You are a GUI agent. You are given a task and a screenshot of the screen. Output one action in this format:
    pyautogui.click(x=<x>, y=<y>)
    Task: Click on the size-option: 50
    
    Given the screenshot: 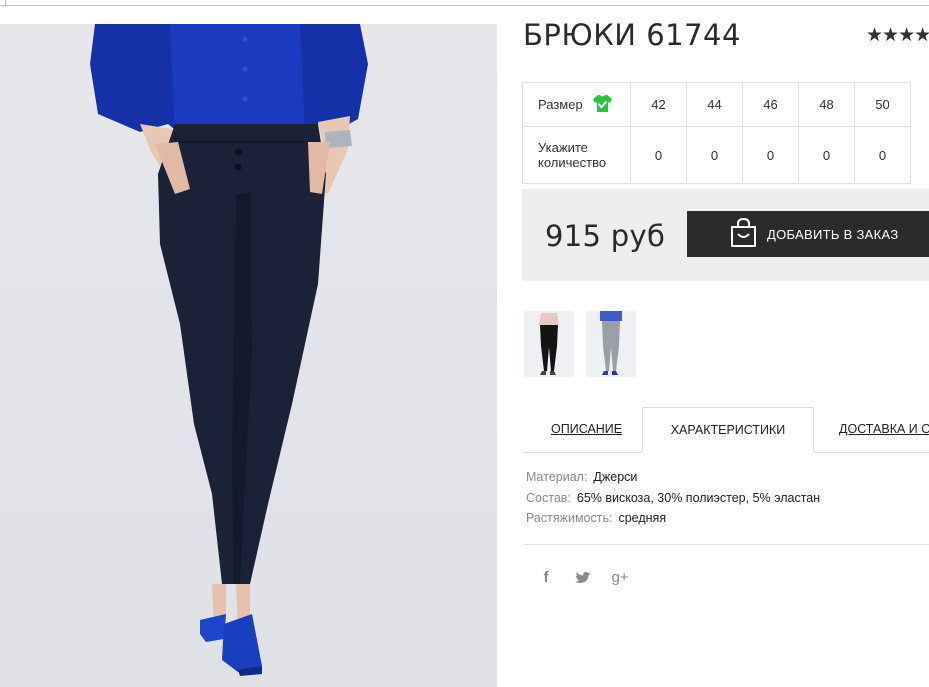 What is the action you would take?
    pyautogui.click(x=882, y=104)
    